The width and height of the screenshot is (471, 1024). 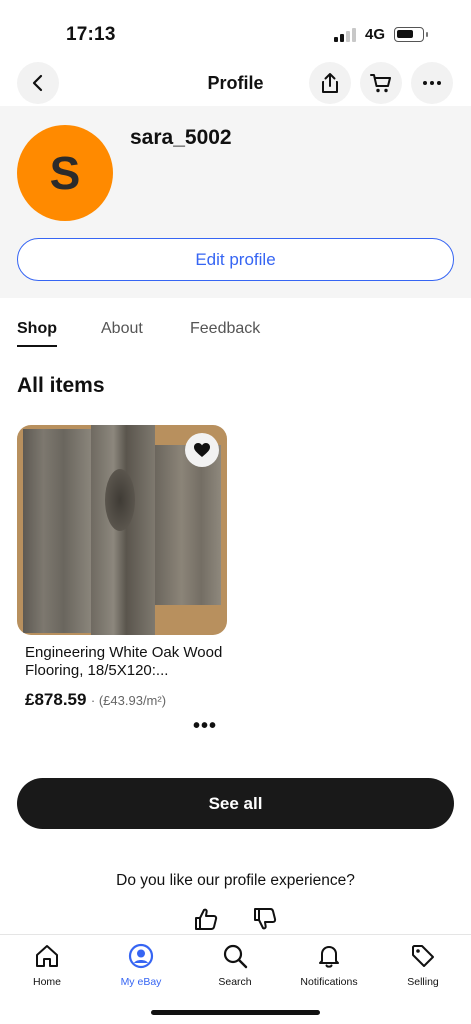 What do you see at coordinates (235, 1012) in the screenshot?
I see `home-indicator` at bounding box center [235, 1012].